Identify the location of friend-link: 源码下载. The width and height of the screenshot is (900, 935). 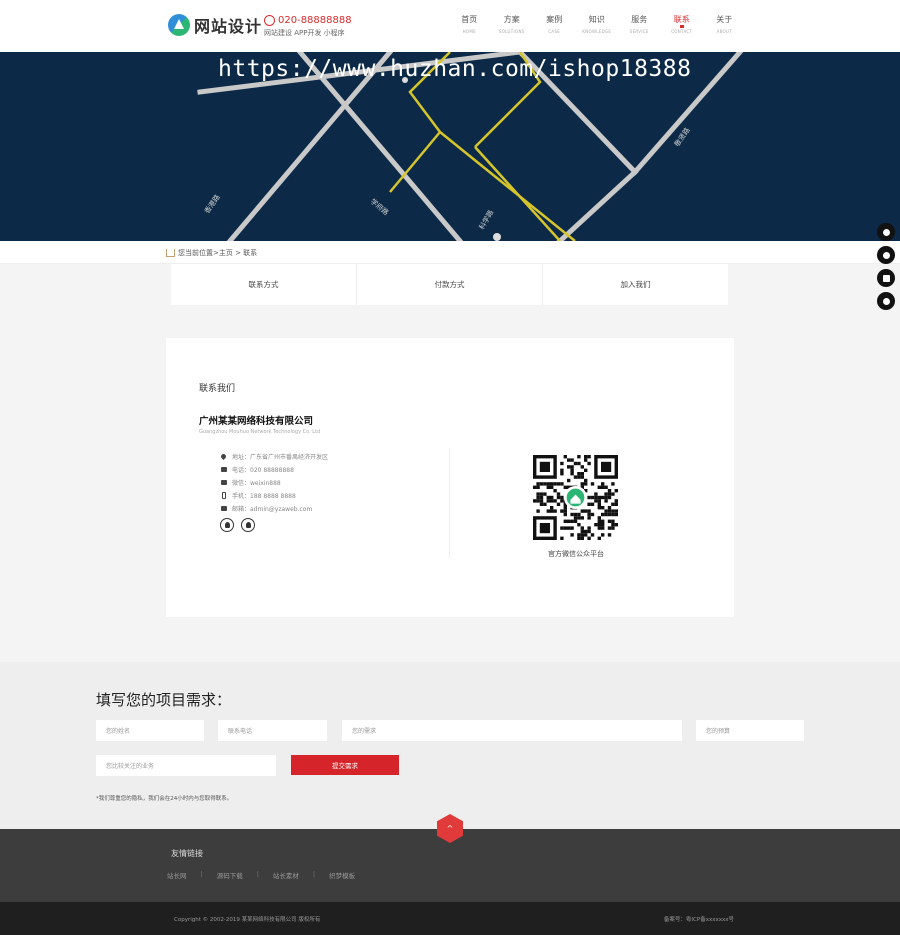
(230, 875).